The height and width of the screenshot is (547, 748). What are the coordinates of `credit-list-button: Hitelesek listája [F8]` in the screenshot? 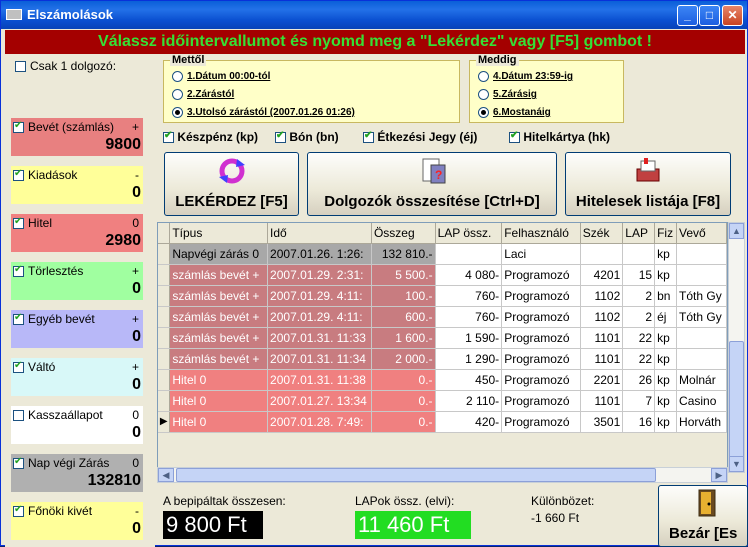 It's located at (648, 184).